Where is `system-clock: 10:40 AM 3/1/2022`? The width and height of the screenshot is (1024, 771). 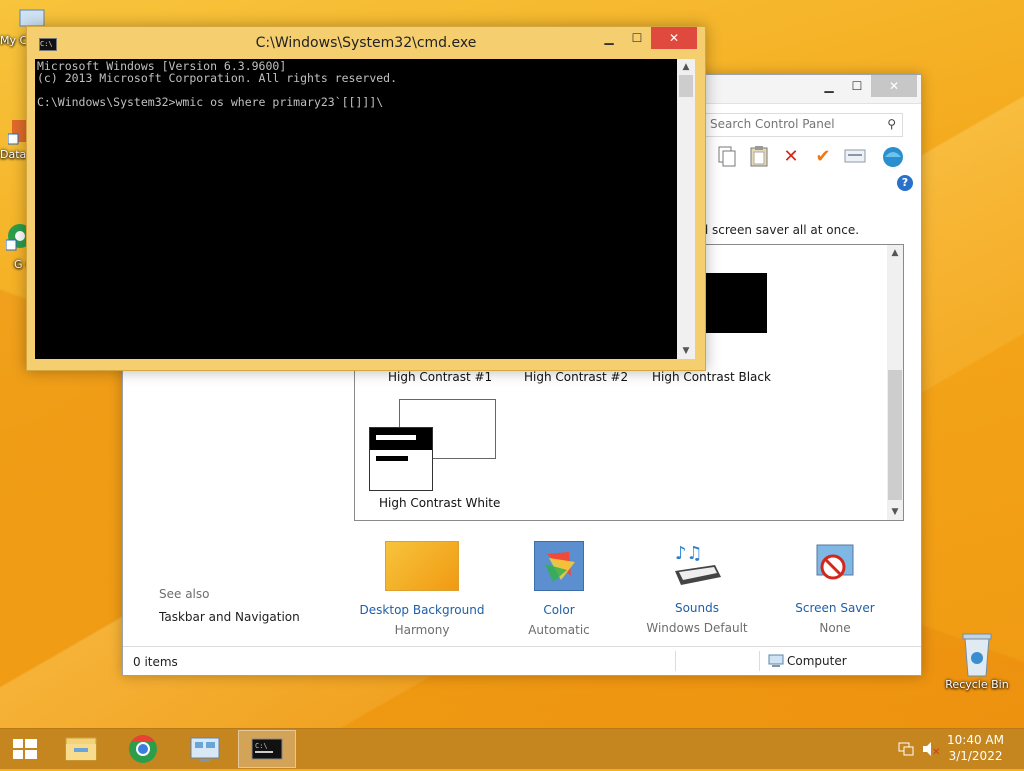
system-clock: 10:40 AM 3/1/2022 is located at coordinates (975, 748).